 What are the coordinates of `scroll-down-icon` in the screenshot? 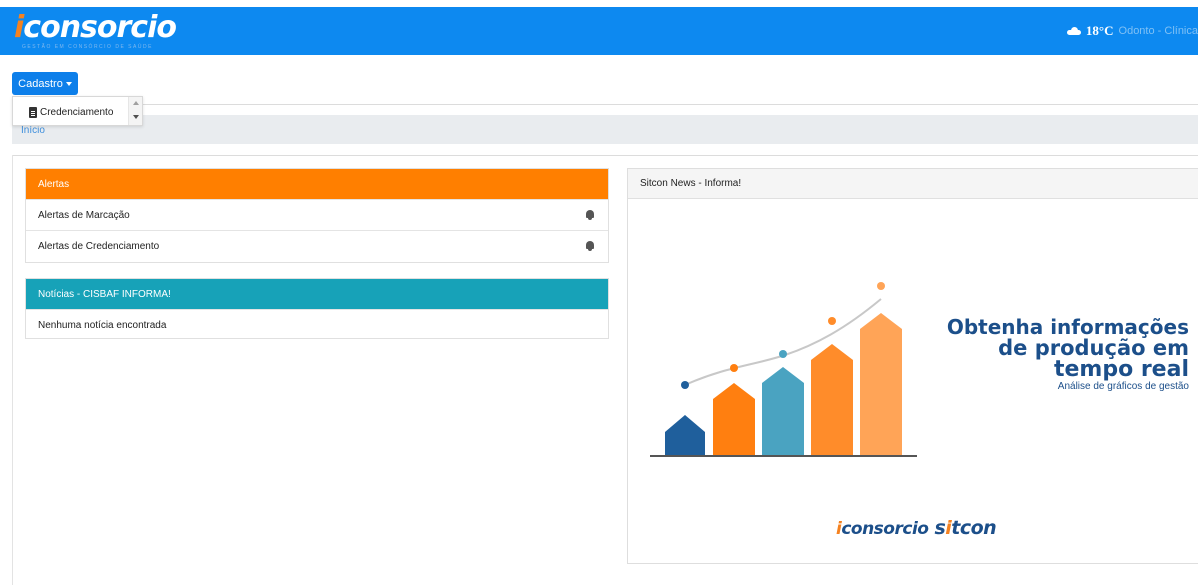 It's located at (136, 117).